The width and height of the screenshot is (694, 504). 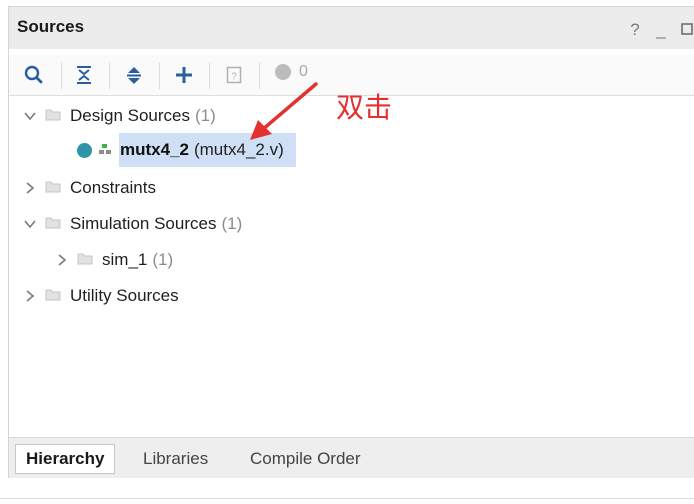 I want to click on annotation-arrow-icon, so click(x=284, y=111).